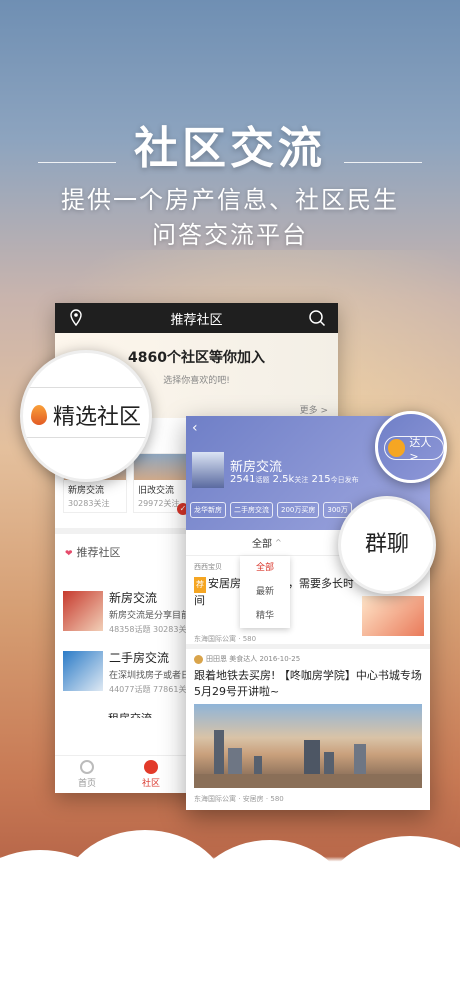  I want to click on recommend-badge: 荐, so click(200, 585).